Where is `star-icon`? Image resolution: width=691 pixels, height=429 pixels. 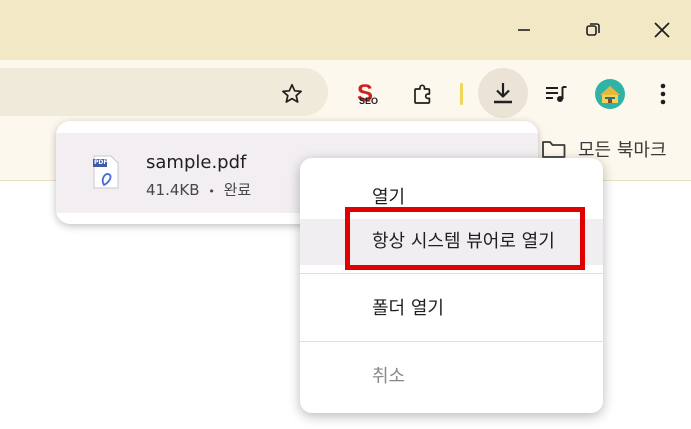 star-icon is located at coordinates (292, 93).